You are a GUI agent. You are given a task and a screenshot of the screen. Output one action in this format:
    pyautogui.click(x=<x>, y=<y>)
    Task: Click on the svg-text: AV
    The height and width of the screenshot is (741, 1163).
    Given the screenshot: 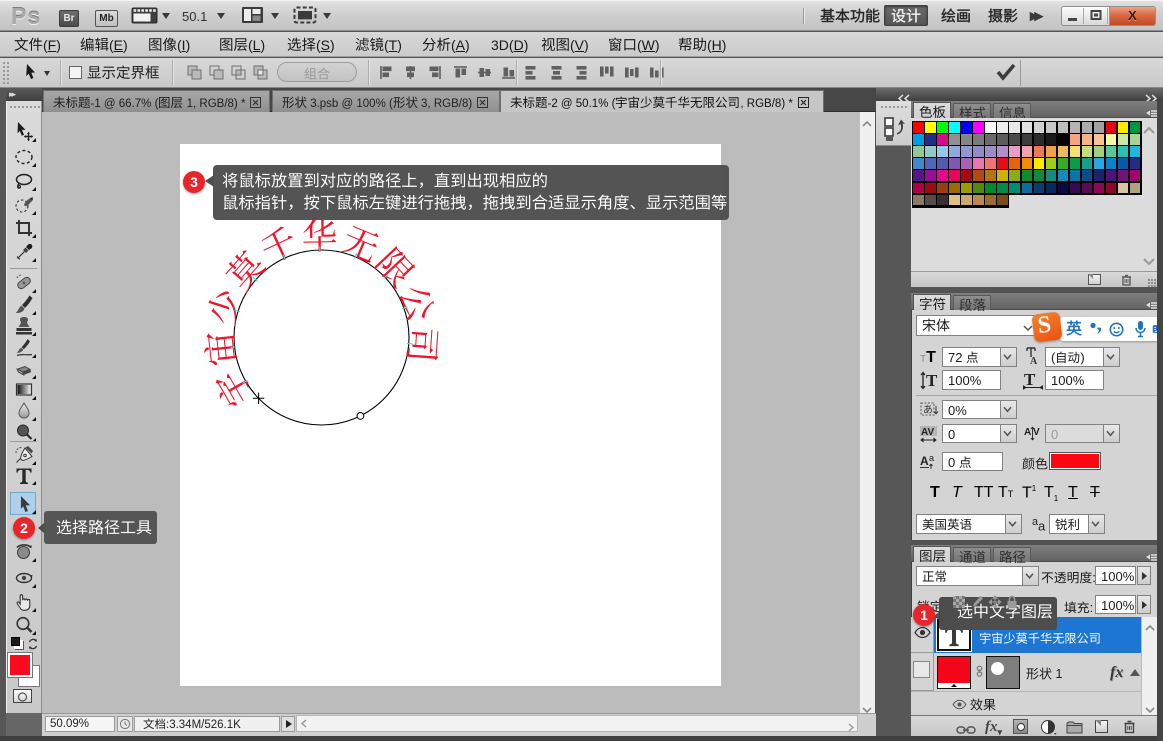 What is the action you would take?
    pyautogui.click(x=927, y=432)
    